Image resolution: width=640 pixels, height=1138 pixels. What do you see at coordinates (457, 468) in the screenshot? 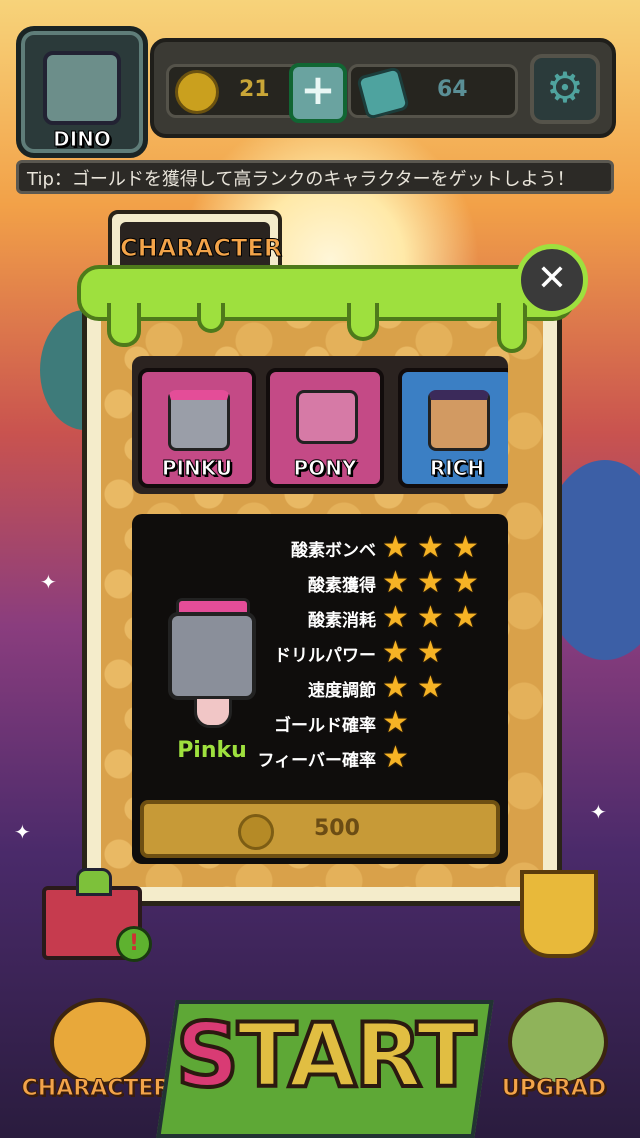
I see `character-card-label: RICH` at bounding box center [457, 468].